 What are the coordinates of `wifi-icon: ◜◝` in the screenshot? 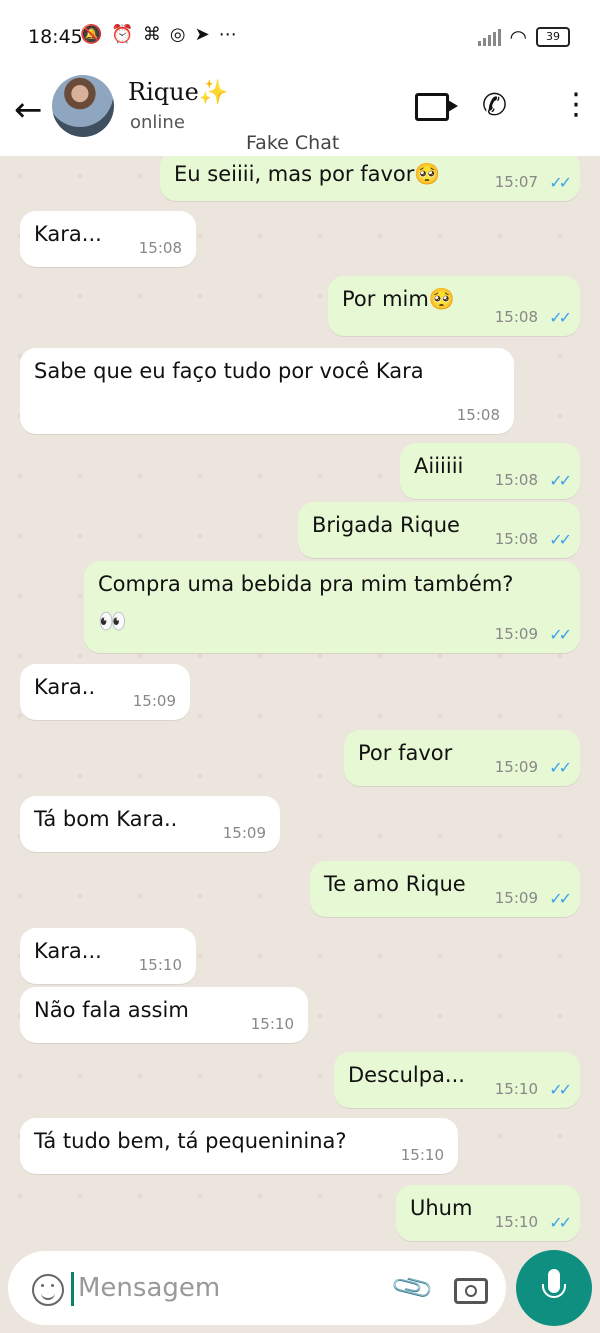 It's located at (518, 37).